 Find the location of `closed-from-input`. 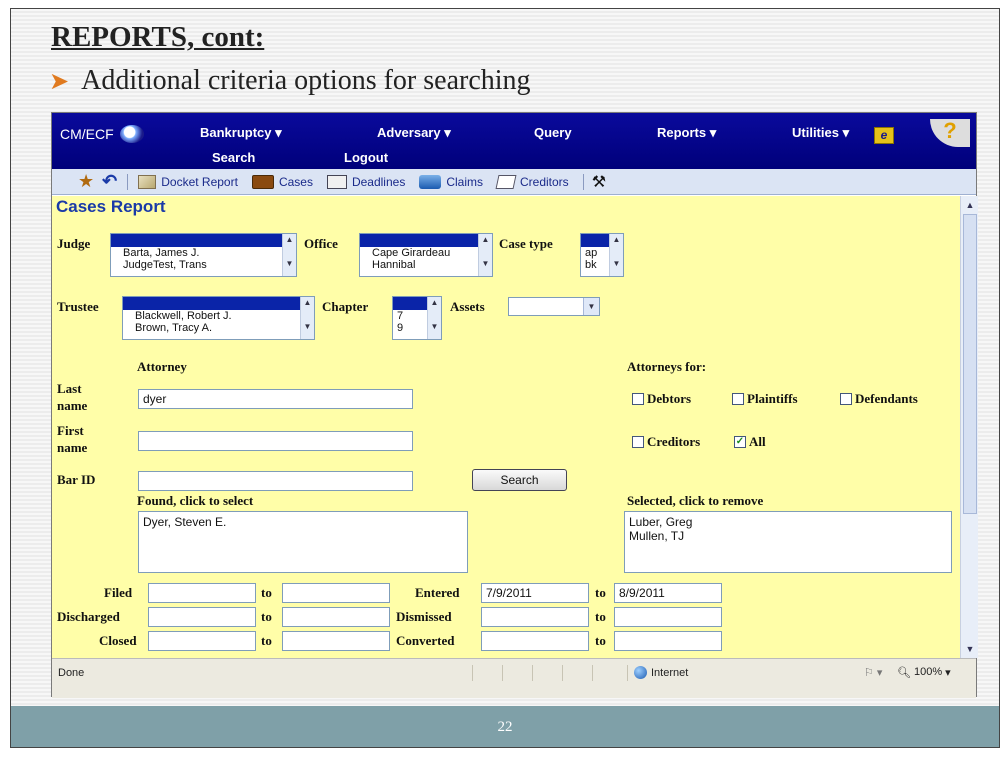

closed-from-input is located at coordinates (202, 641).